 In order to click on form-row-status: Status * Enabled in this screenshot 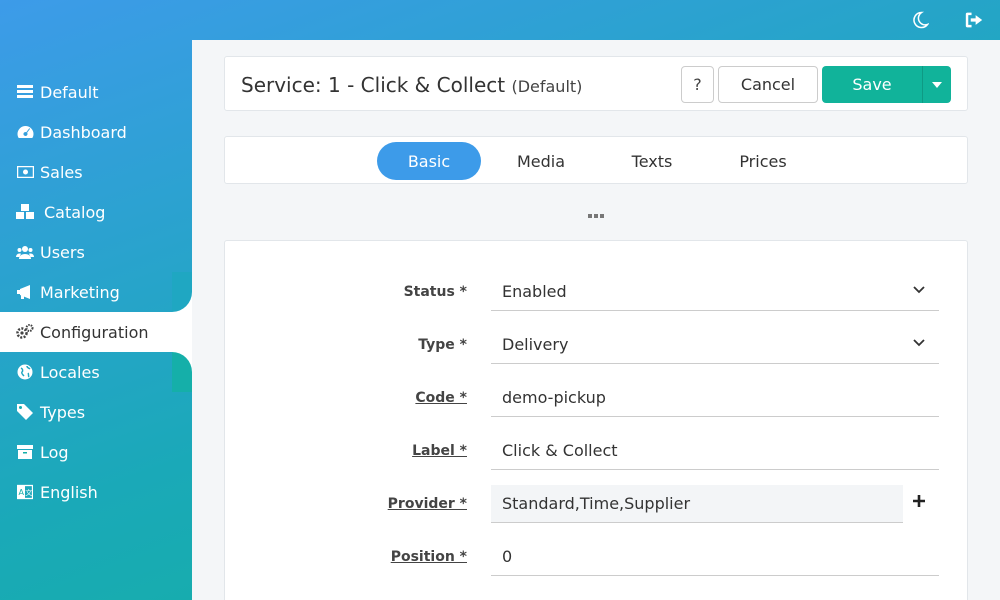, I will do `click(597, 292)`.